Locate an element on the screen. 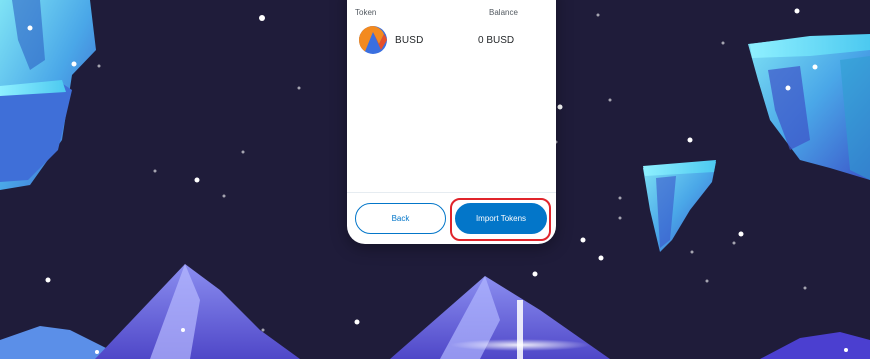  token-balance: 0 BUSD is located at coordinates (496, 40).